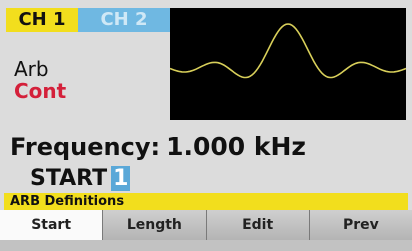  Describe the element at coordinates (360, 225) in the screenshot. I see `softkey-prev: Prev` at that location.